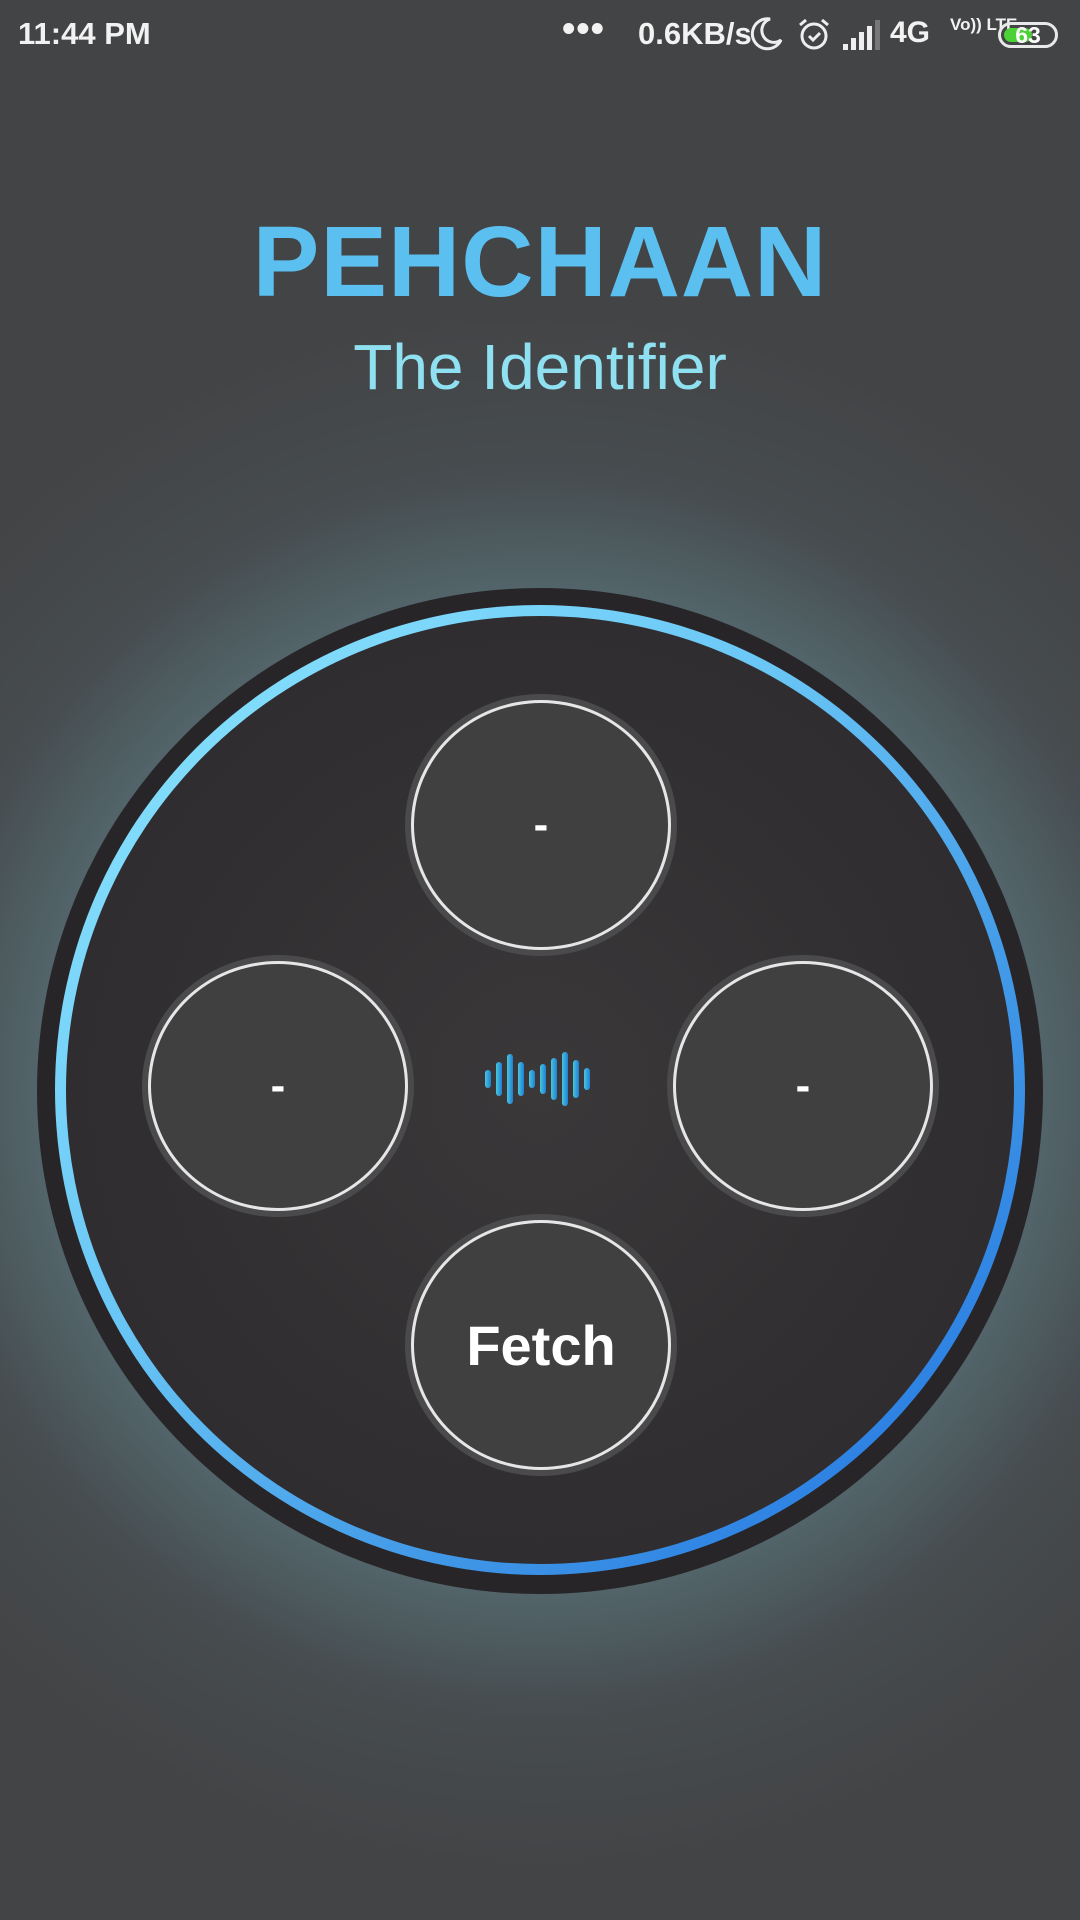 The width and height of the screenshot is (1080, 1920). Describe the element at coordinates (537, 1079) in the screenshot. I see `sound-wave-icon` at that location.